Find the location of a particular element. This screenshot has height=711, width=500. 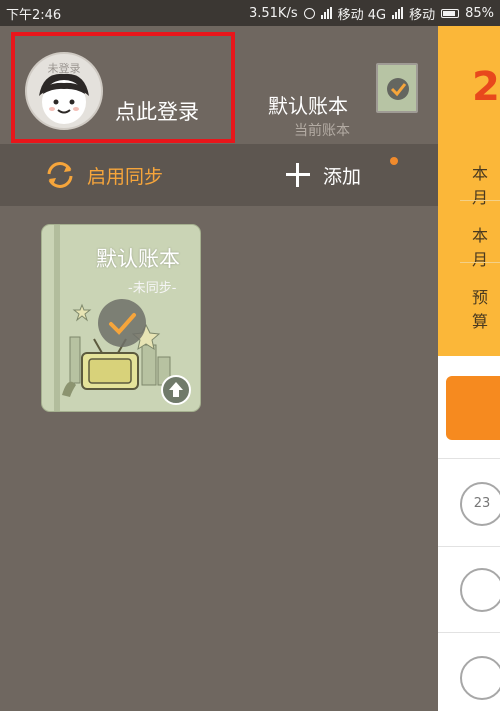

alarm-icon is located at coordinates (309, 13).